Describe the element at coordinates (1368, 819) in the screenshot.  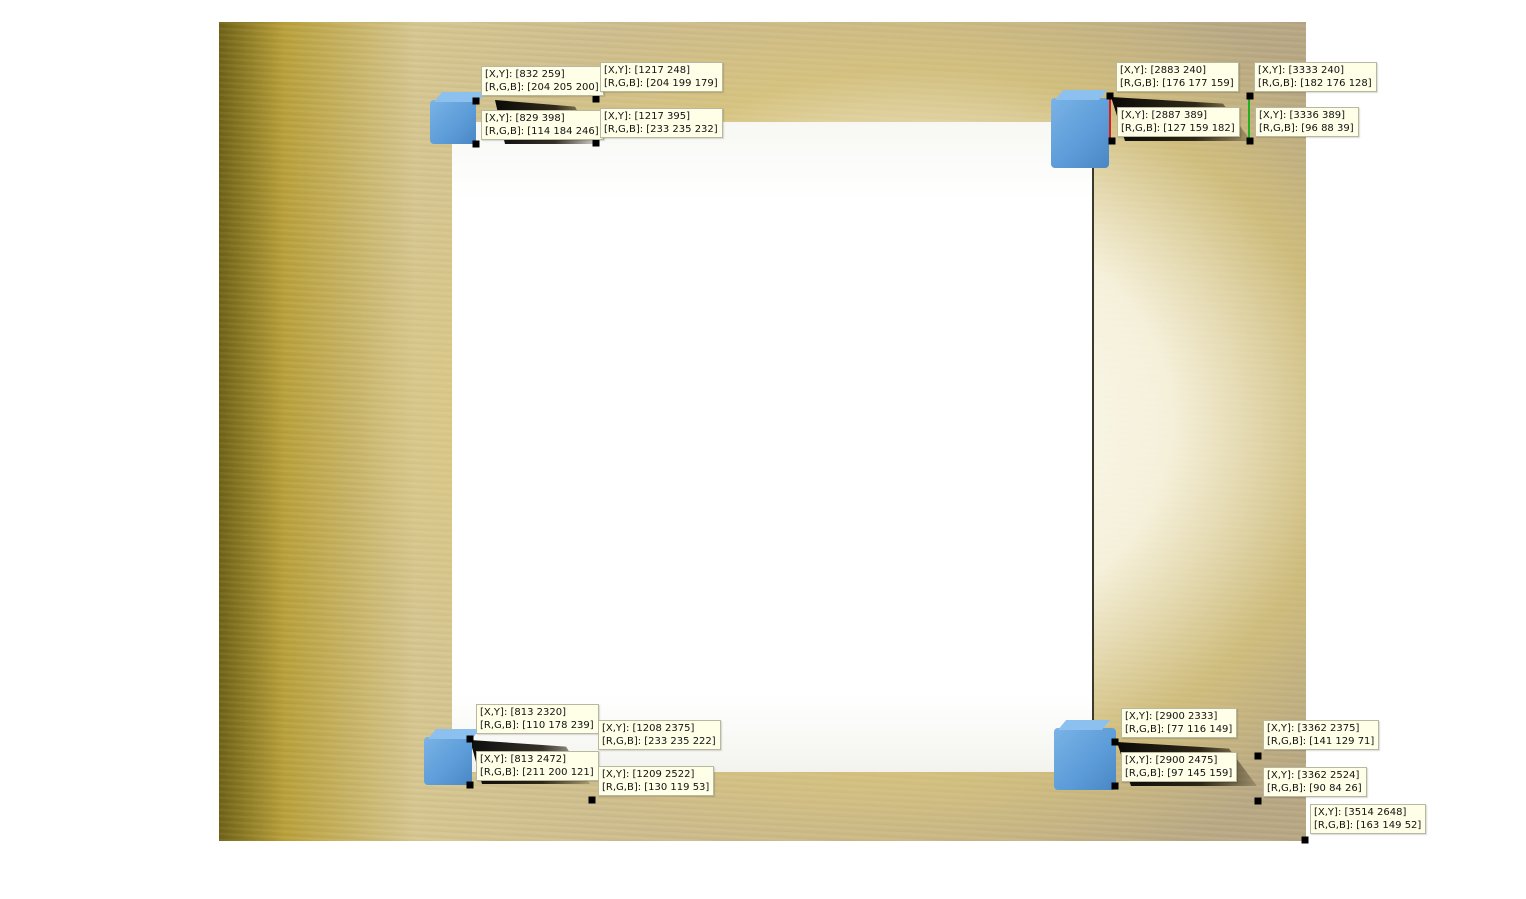
I see `datatip: [X,Y]: [3514 2648] [R,G,B]: [163 149 52]` at that location.